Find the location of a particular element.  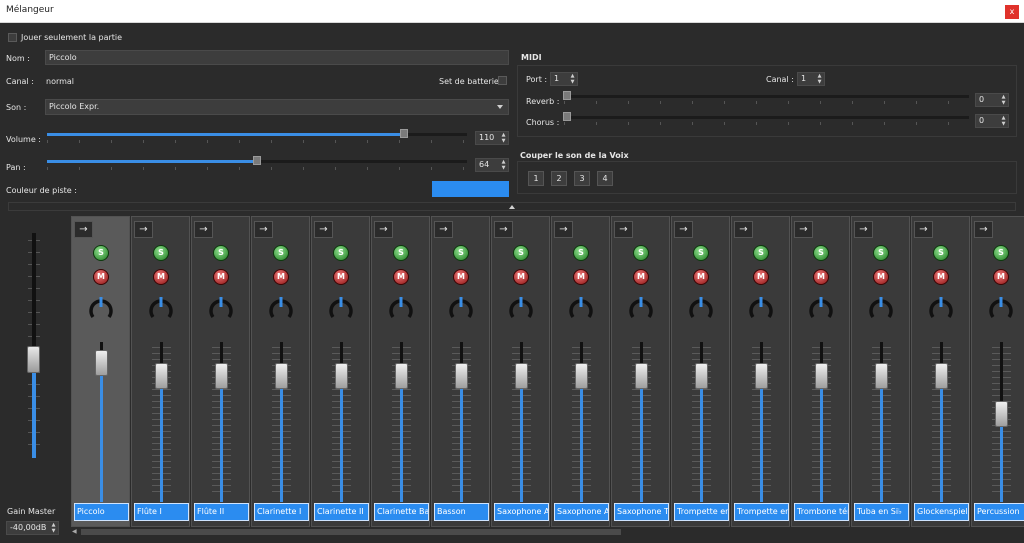

strip-name: Trompette en is located at coordinates (701, 512).